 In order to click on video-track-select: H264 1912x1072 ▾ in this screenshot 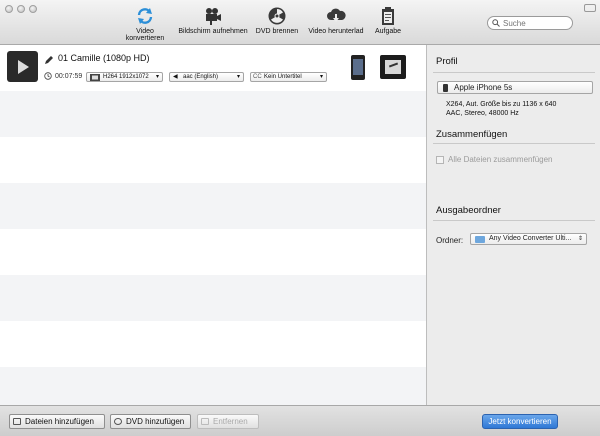, I will do `click(124, 77)`.